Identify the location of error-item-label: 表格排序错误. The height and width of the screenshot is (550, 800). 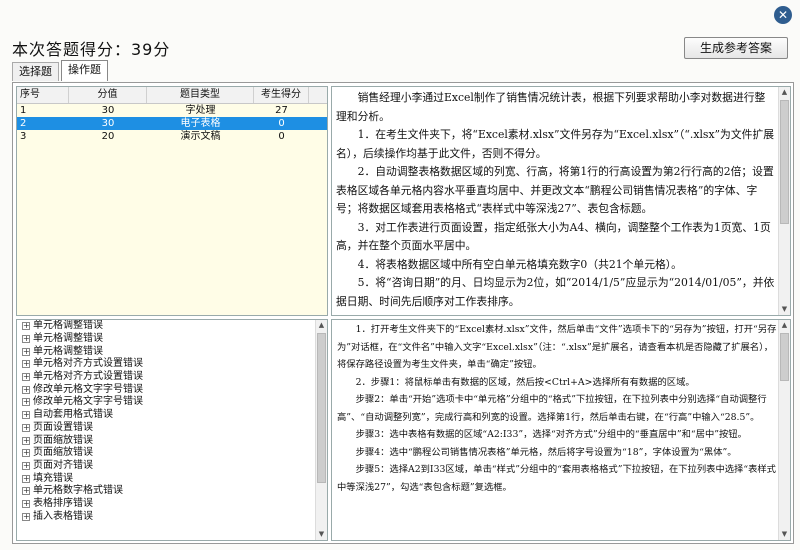
(63, 503).